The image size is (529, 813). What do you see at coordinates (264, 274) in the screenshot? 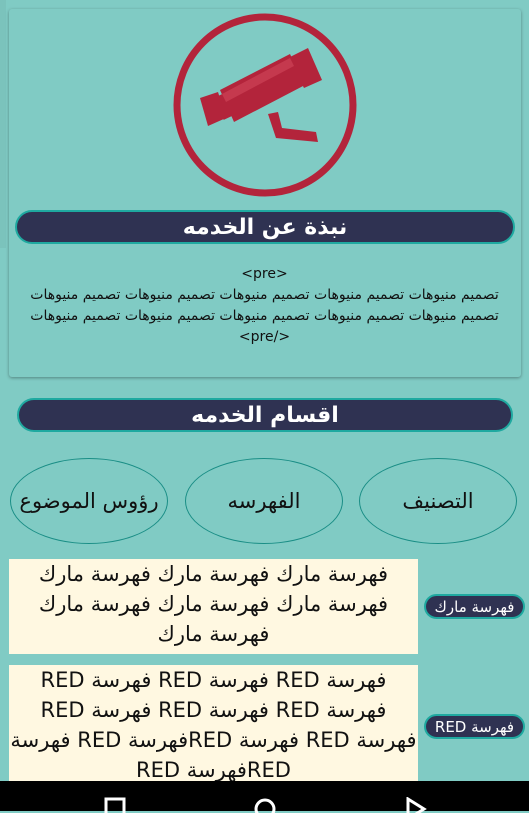
I see `pre-open-tag: <pre>` at bounding box center [264, 274].